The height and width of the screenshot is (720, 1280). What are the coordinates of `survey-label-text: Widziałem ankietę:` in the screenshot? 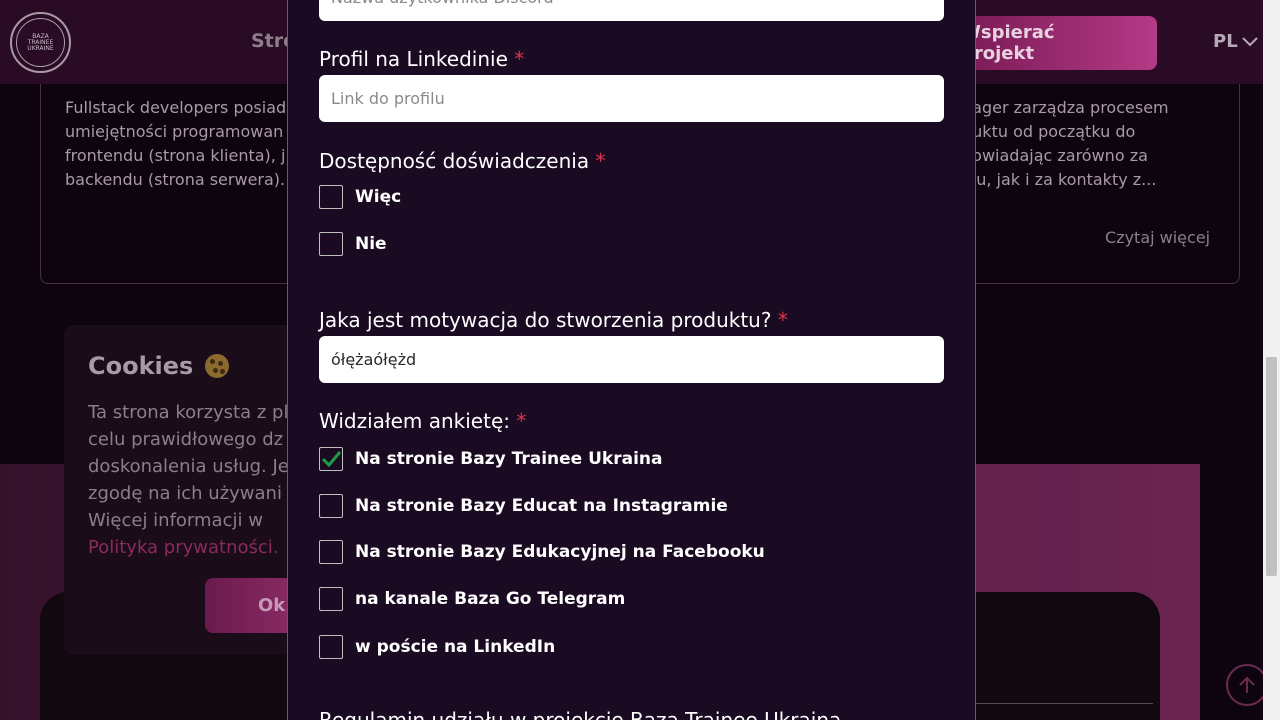 It's located at (414, 421).